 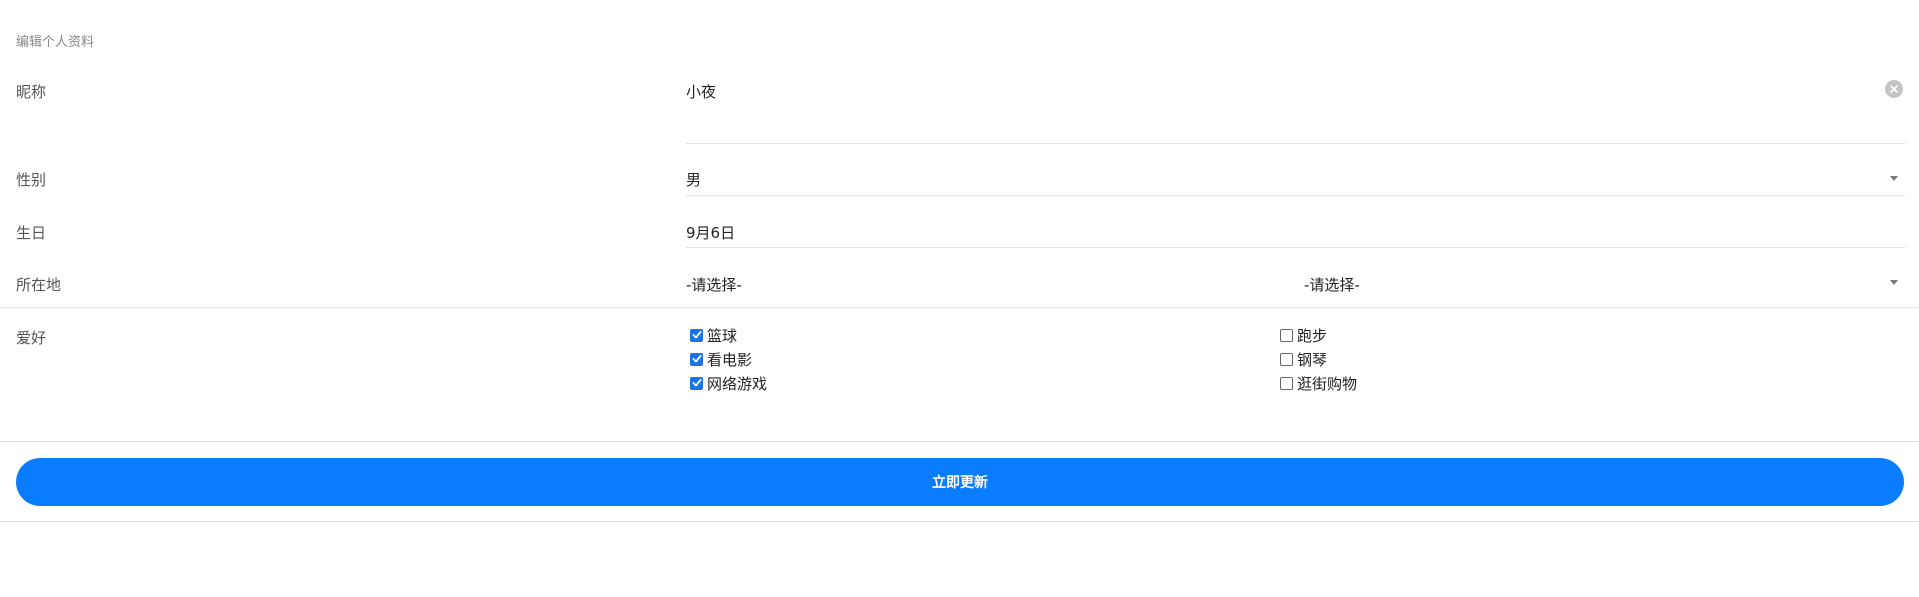 I want to click on nickname-input: 小夜, so click(x=1276, y=91).